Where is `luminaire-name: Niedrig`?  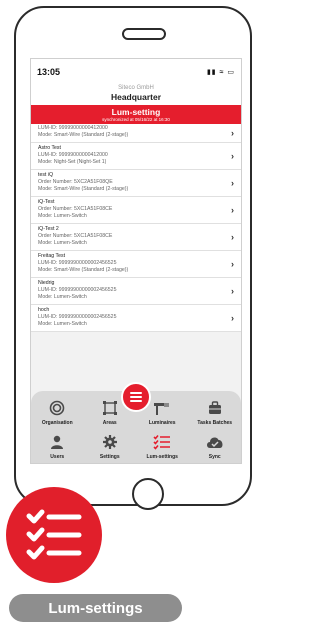 luminaire-name: Niedrig is located at coordinates (46, 283).